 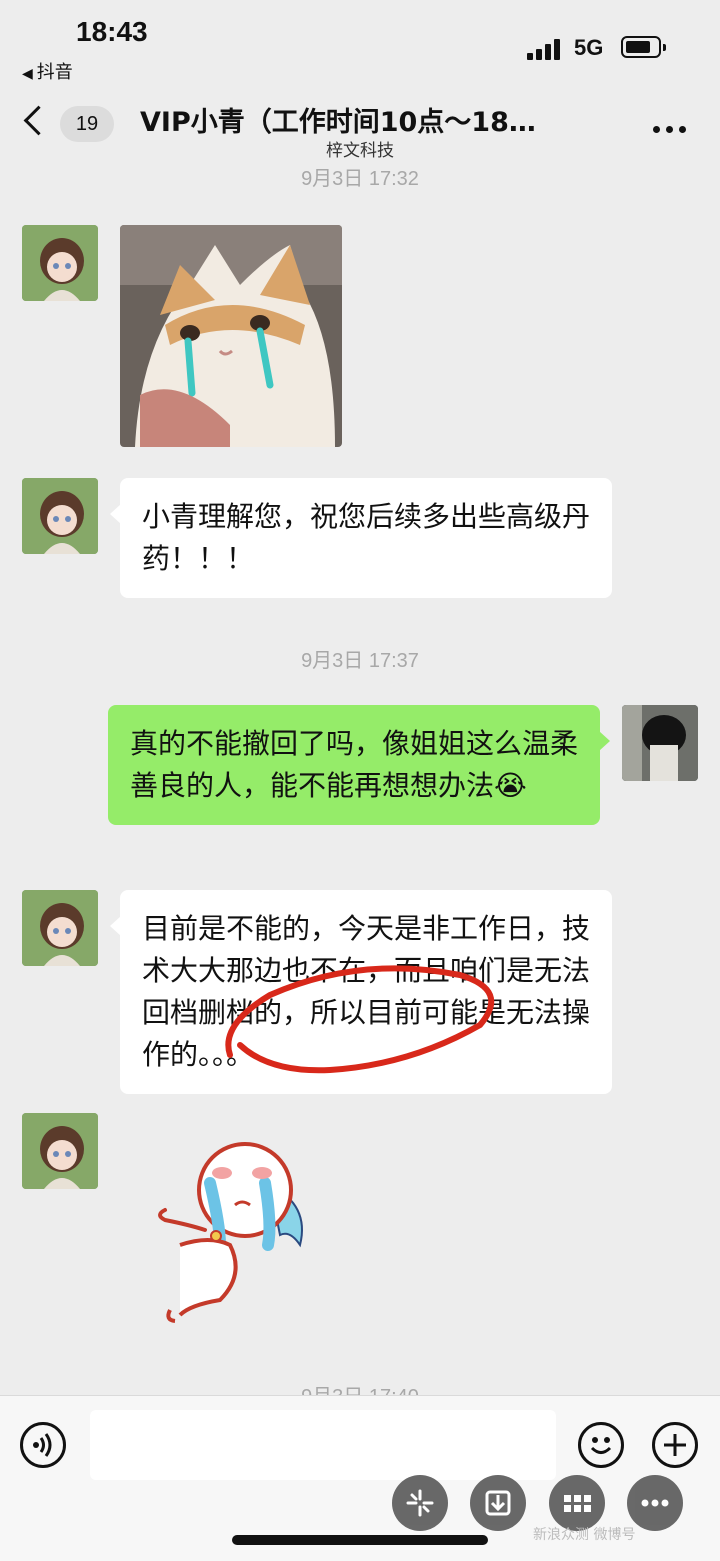 I want to click on agent-message-bubble: 小青理解您，祝您后续多出些高级丹药！！！, so click(x=361, y=538).